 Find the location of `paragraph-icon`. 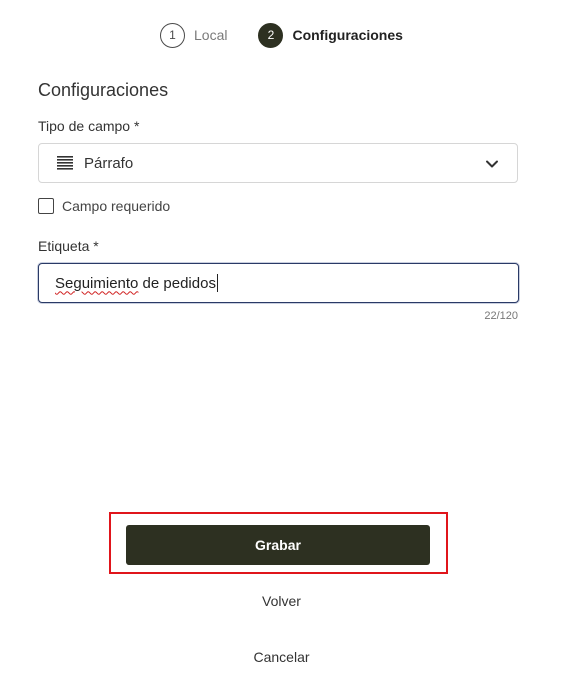

paragraph-icon is located at coordinates (65, 163).